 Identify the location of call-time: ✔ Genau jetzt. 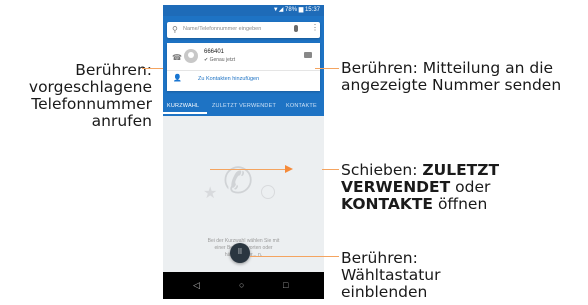
(220, 60).